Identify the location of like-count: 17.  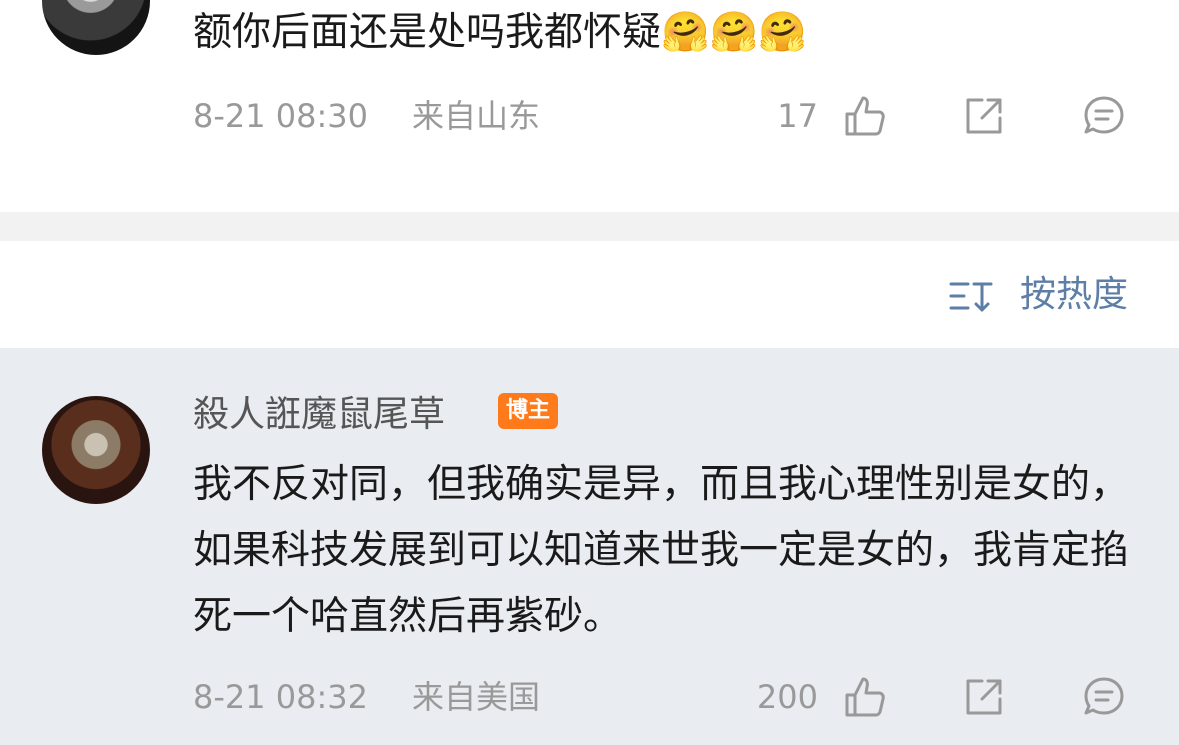
(797, 116).